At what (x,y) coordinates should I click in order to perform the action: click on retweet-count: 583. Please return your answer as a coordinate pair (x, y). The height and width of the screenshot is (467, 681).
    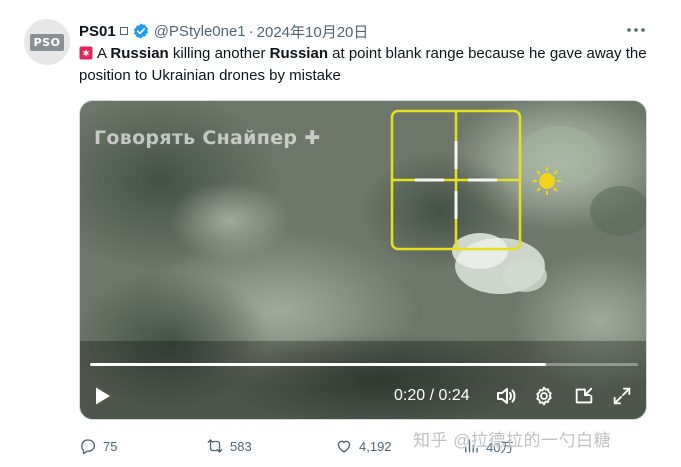
    Looking at the image, I should click on (241, 446).